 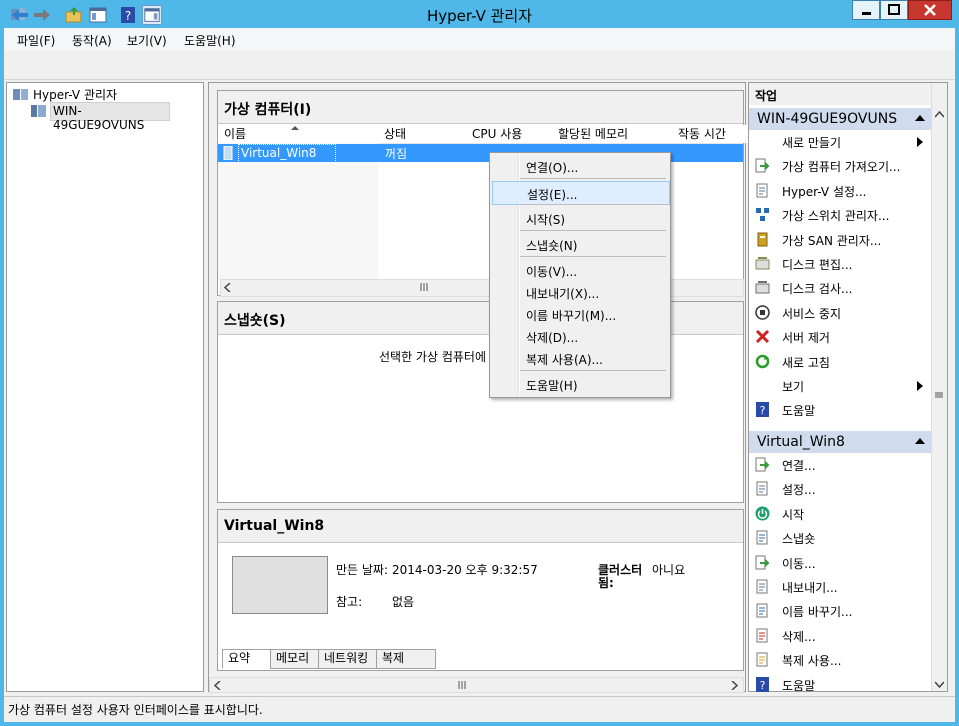 I want to click on tab-replication: 복제, so click(x=406, y=659).